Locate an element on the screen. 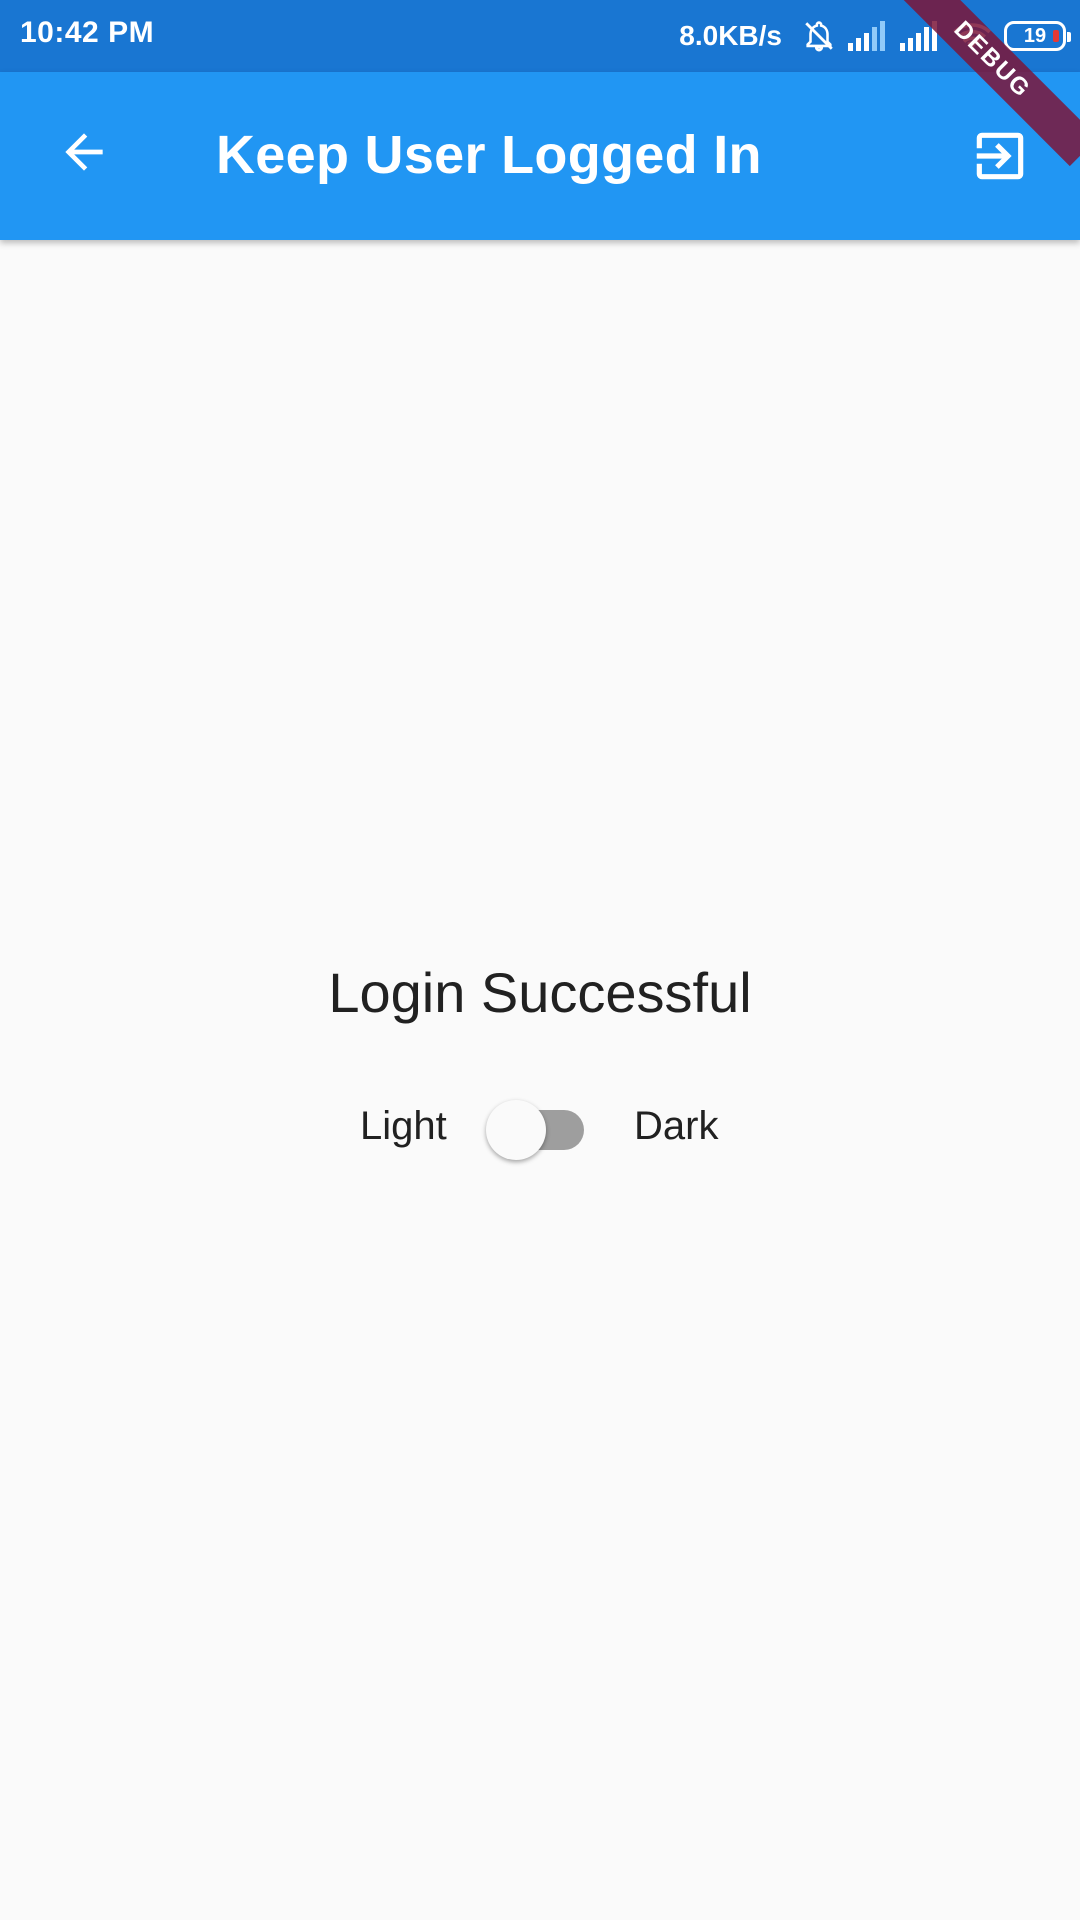 The width and height of the screenshot is (1080, 1920). theme-toggle-row: Light Dark is located at coordinates (540, 1131).